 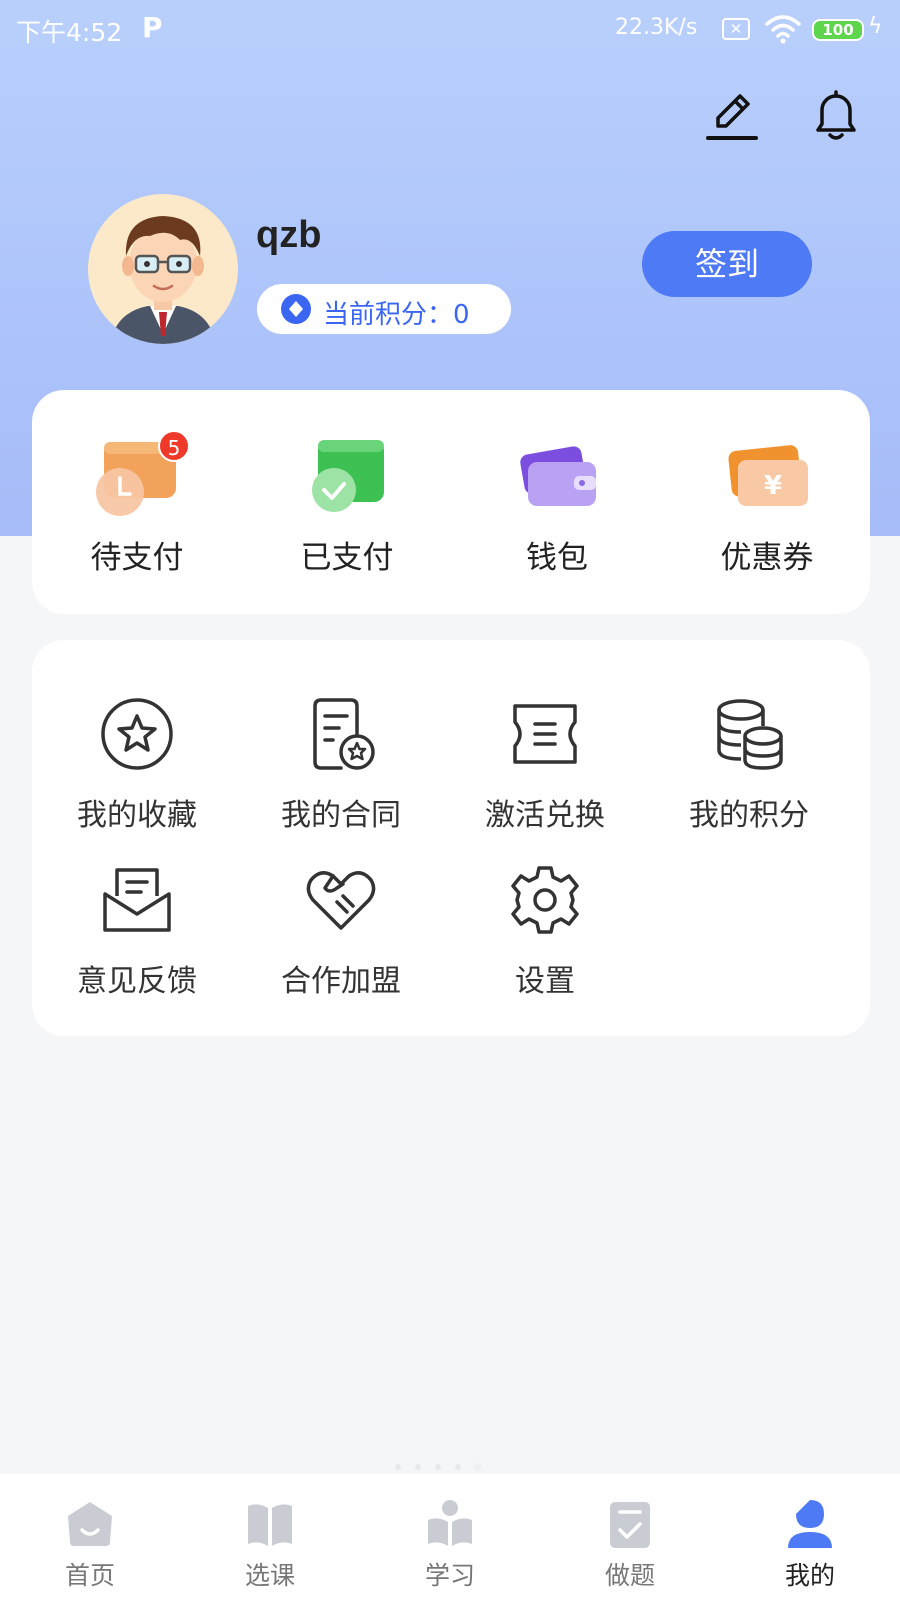 I want to click on bottom-tab-bar: 首页 选课 学习 做题 我的, so click(x=450, y=1537).